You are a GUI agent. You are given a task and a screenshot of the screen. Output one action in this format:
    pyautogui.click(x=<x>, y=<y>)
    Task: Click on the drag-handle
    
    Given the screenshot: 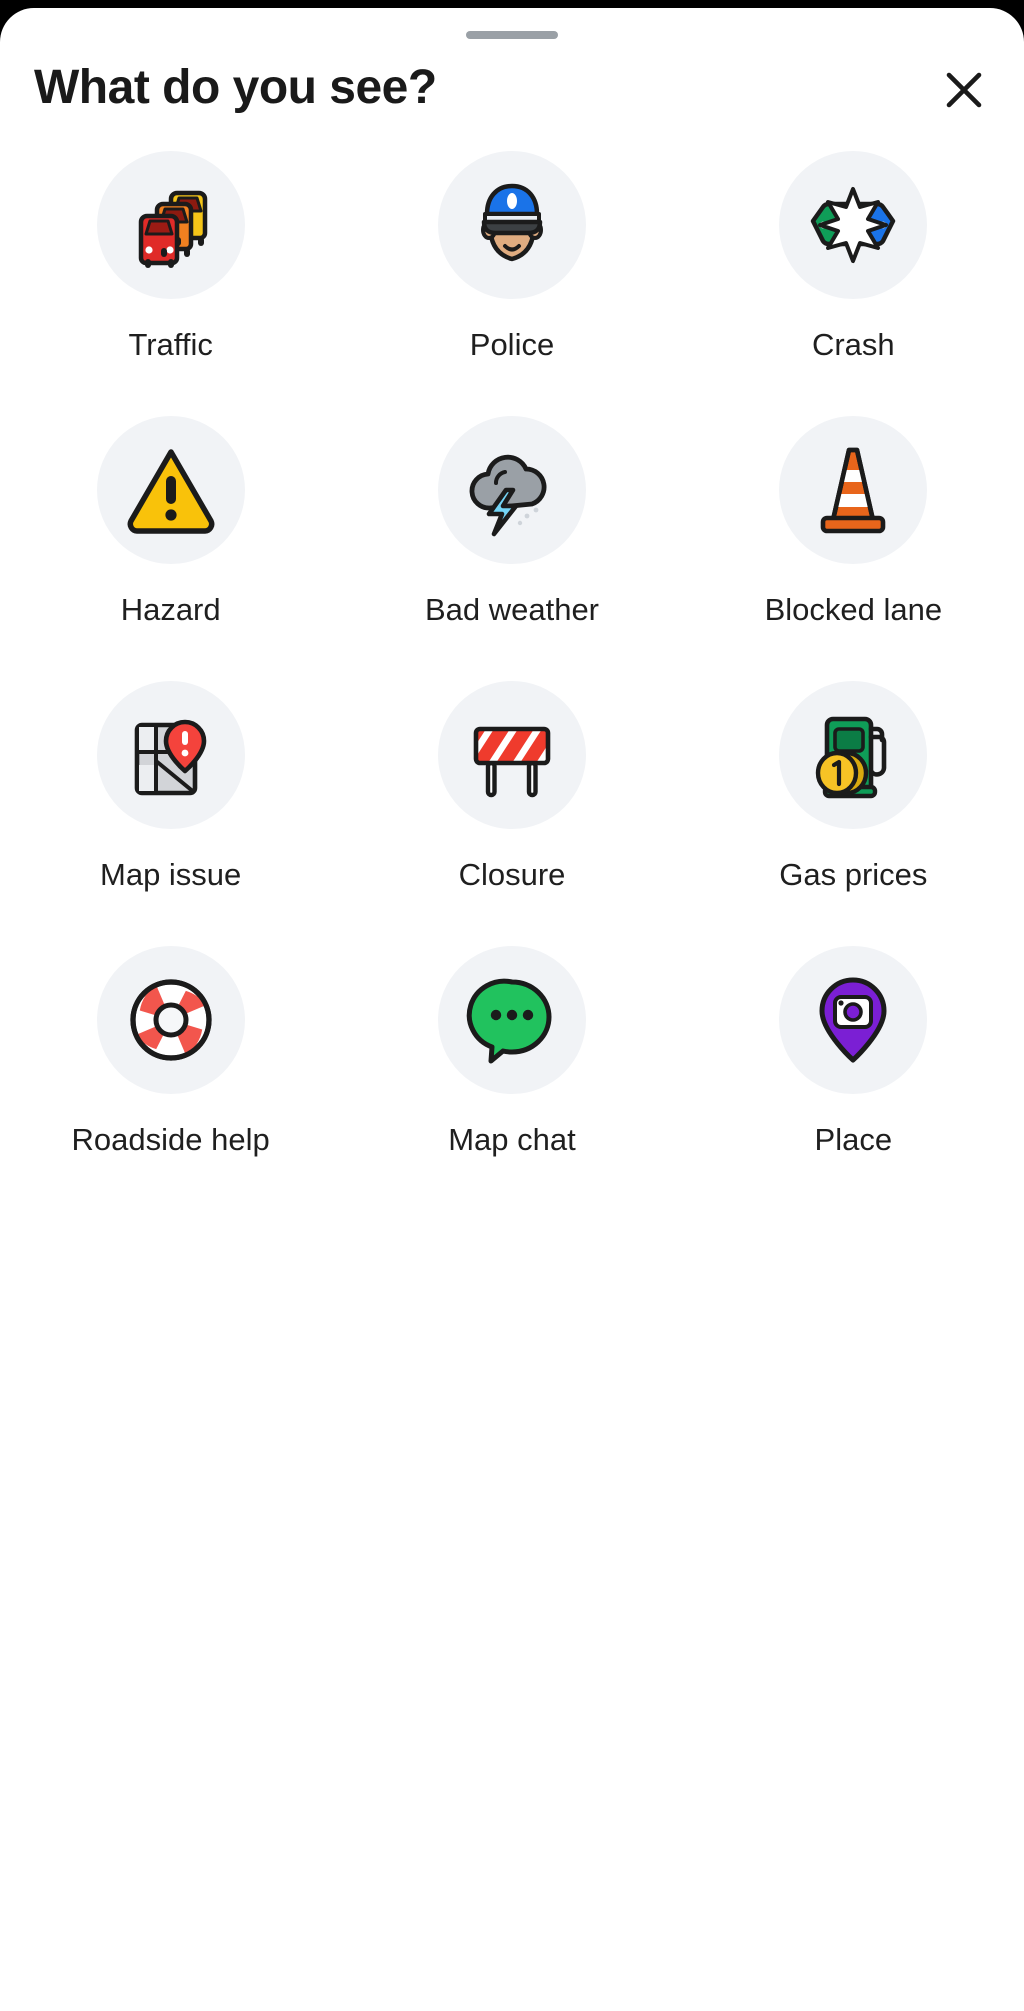 What is the action you would take?
    pyautogui.click(x=512, y=35)
    